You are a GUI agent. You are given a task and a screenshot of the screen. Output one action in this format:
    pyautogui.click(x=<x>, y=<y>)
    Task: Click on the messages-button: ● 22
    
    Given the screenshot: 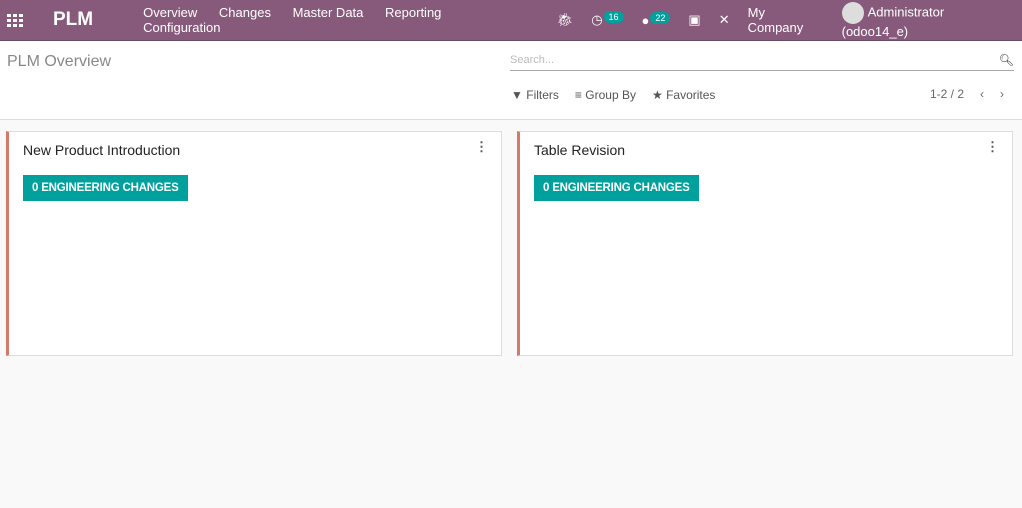 What is the action you would take?
    pyautogui.click(x=656, y=19)
    